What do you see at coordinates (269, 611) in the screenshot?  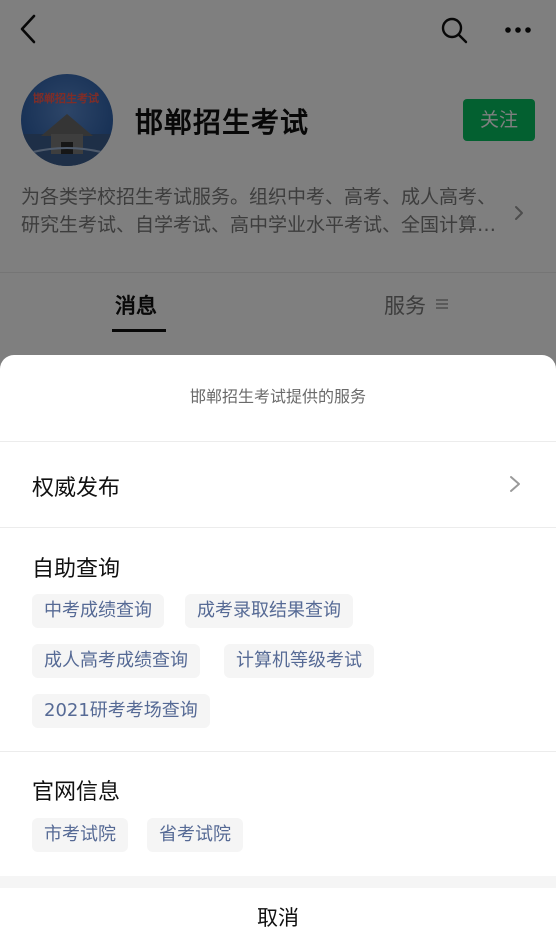 I see `chip-adult-exam-admission: 成考录取结果查询` at bounding box center [269, 611].